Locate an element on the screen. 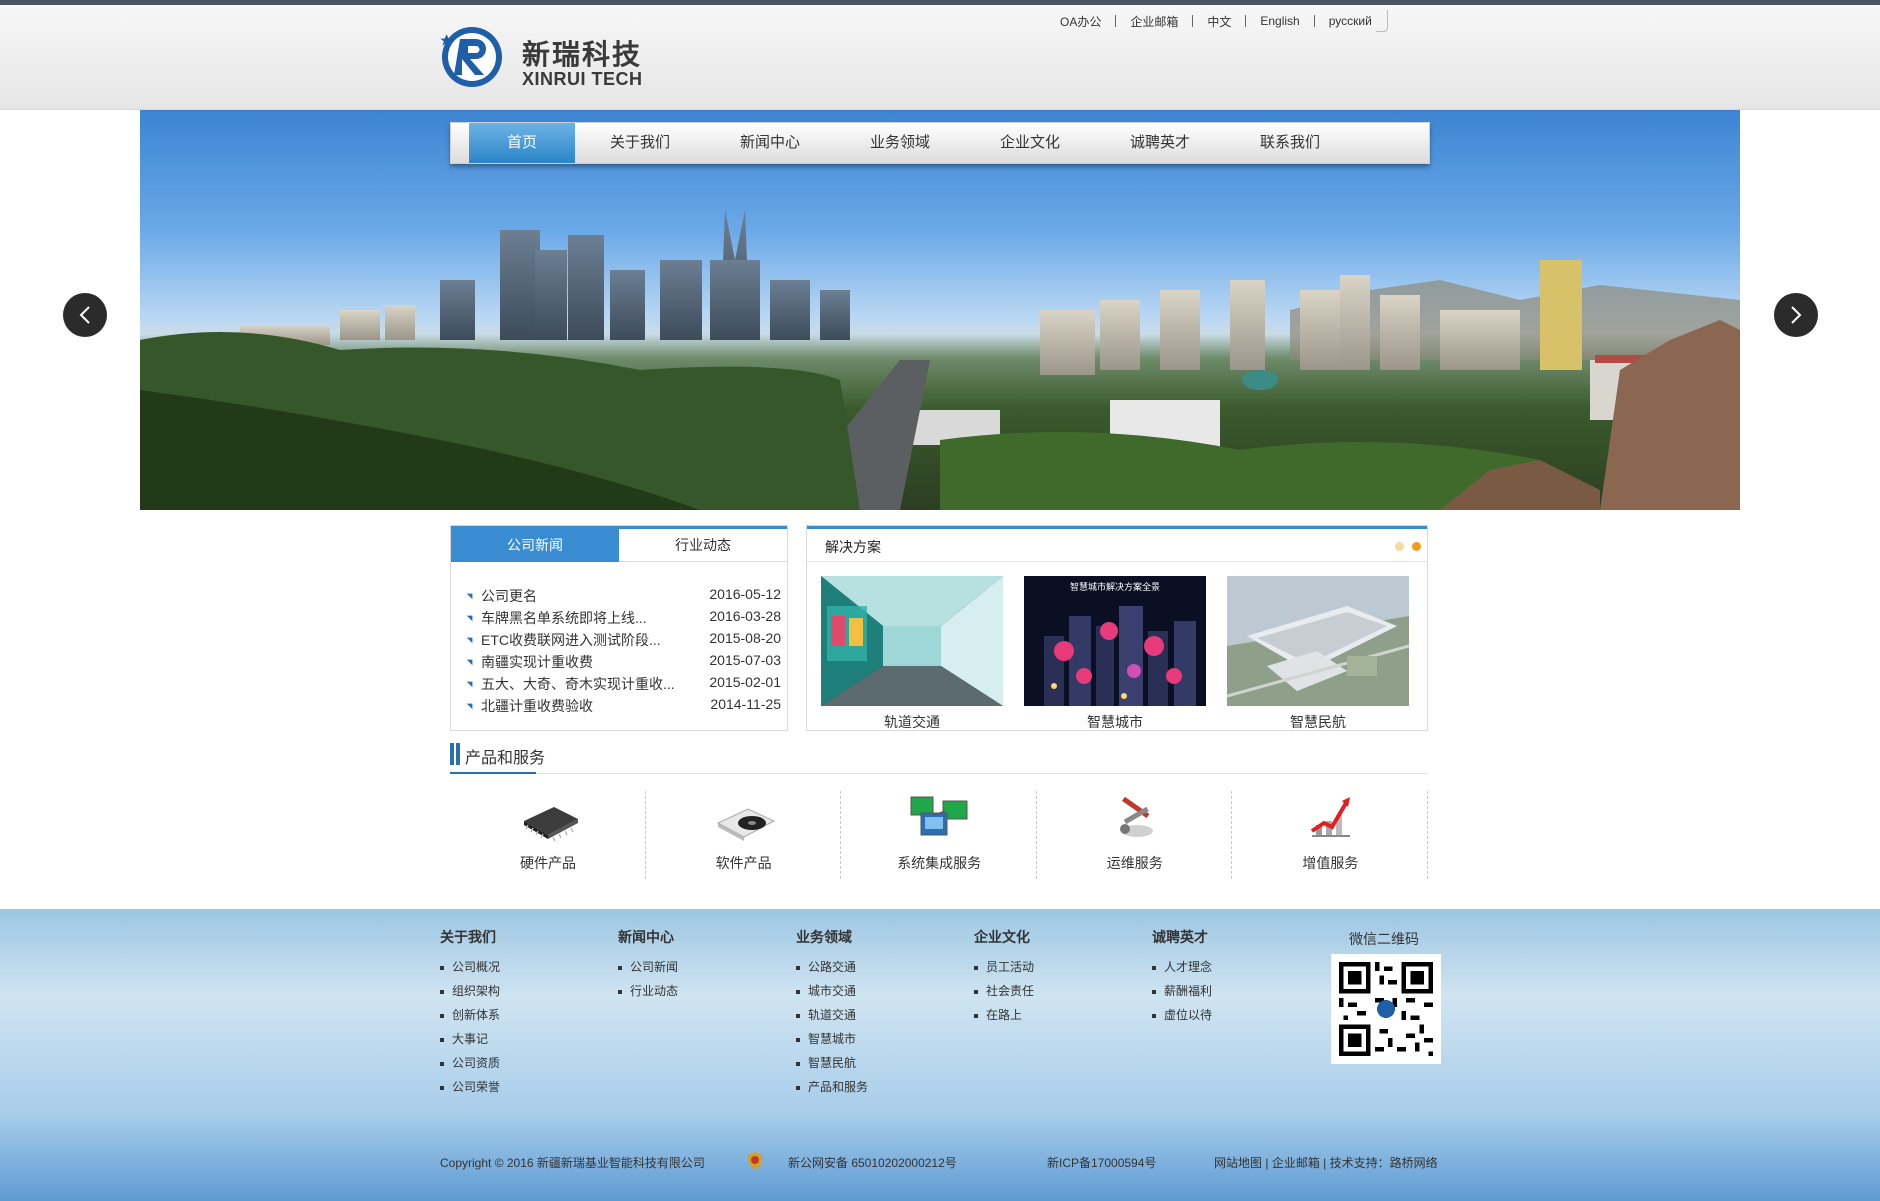 The width and height of the screenshot is (1880, 1201). news-item: 五大、大奇、奇木实现计重收... 2015-02-01 is located at coordinates (623, 685).